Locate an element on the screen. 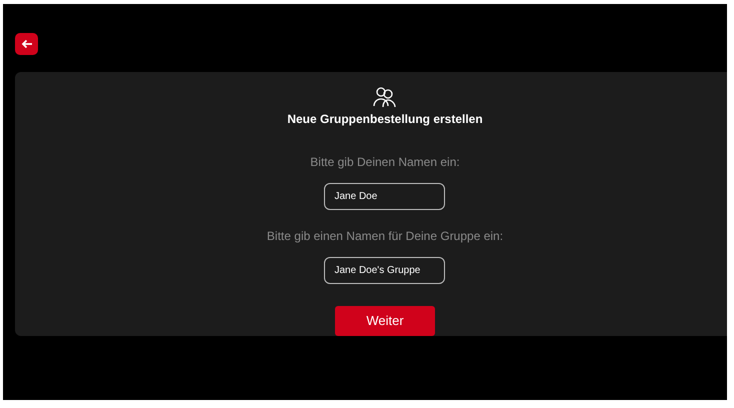 This screenshot has width=734, height=408. continue-button: Weiter is located at coordinates (385, 321).